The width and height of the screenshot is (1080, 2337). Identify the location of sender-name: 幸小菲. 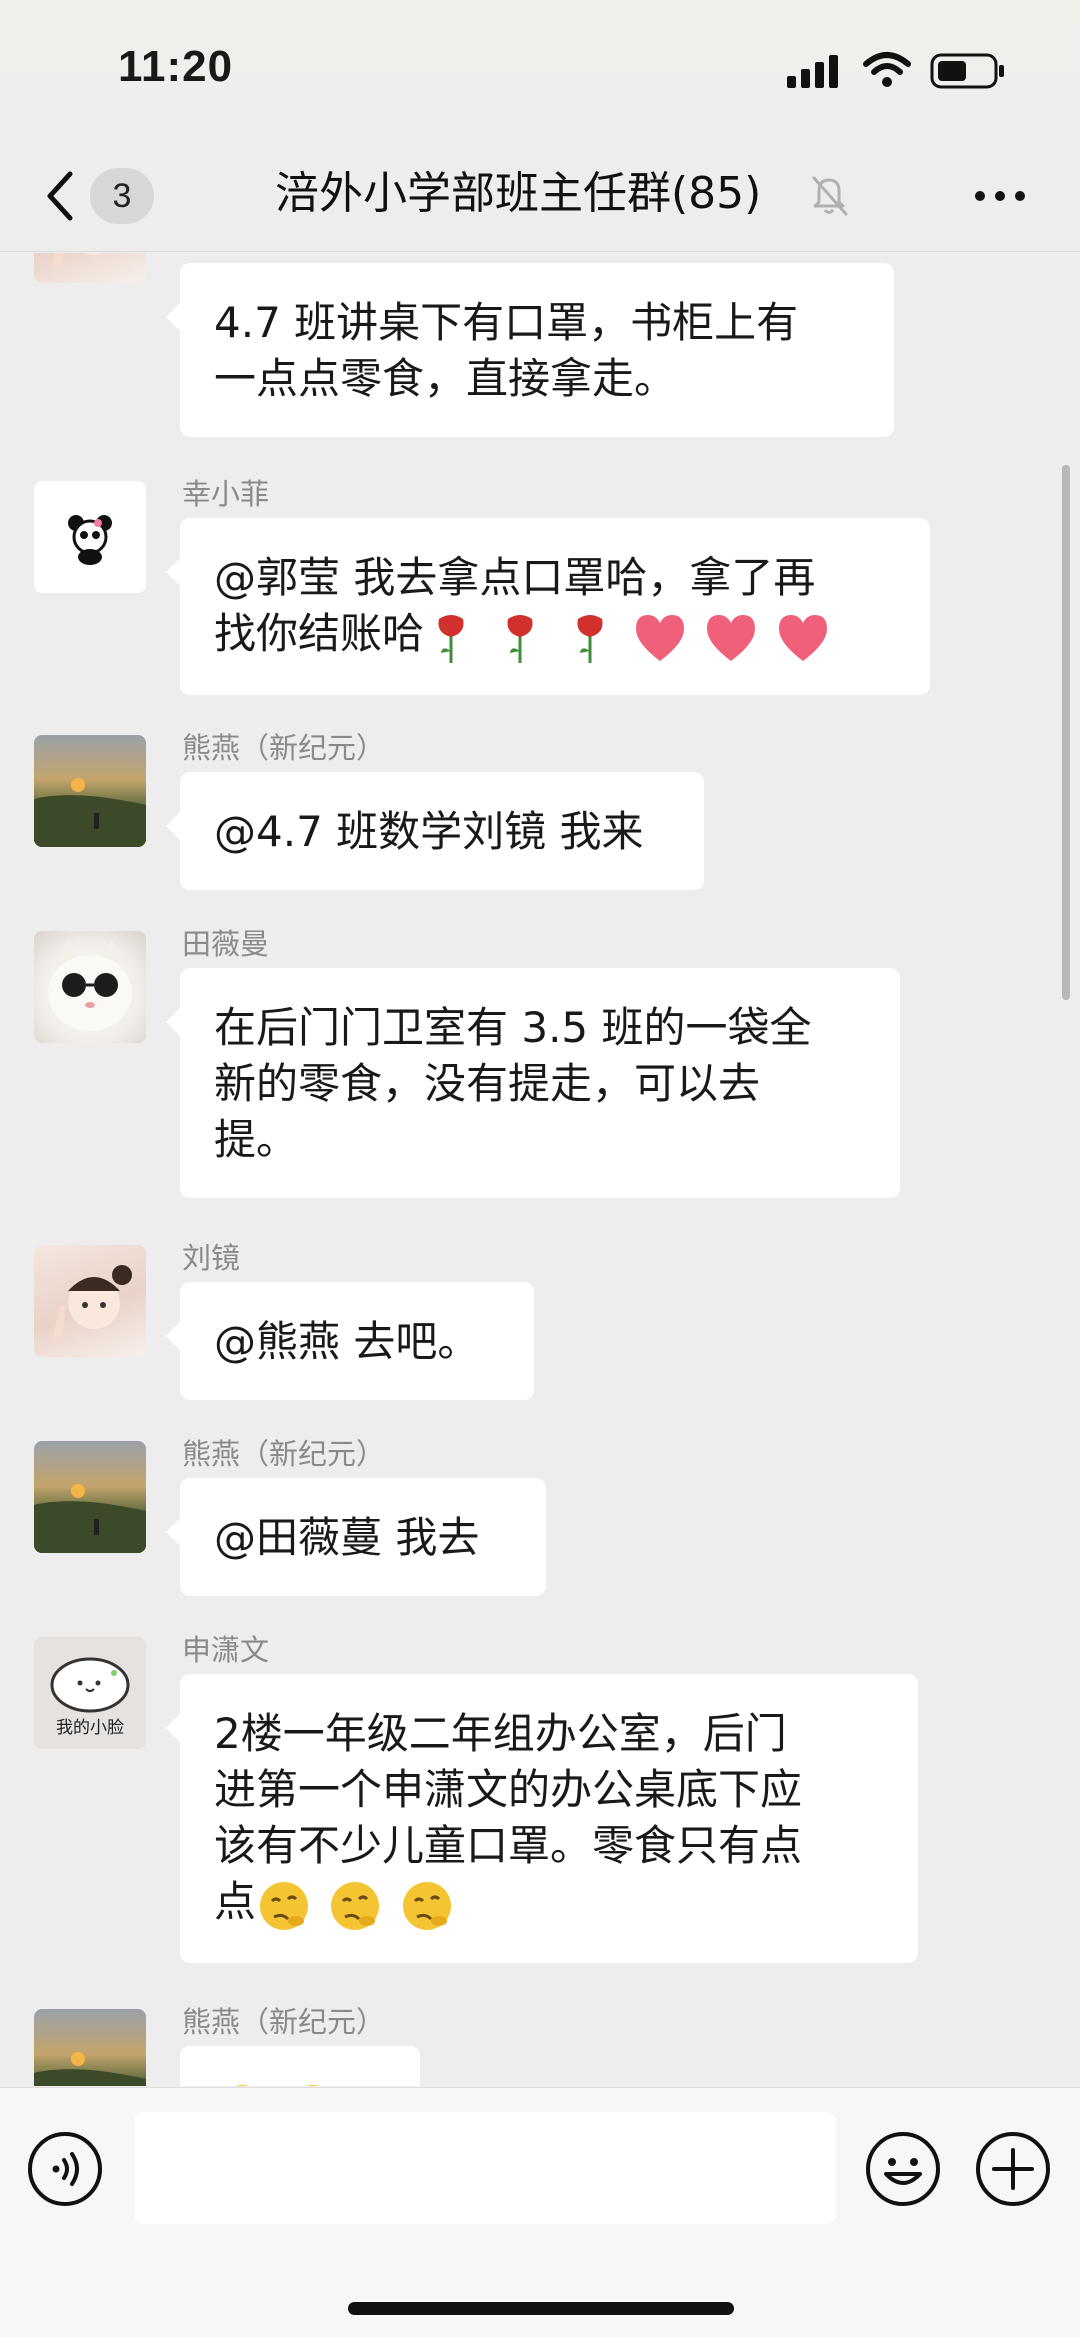
(226, 494).